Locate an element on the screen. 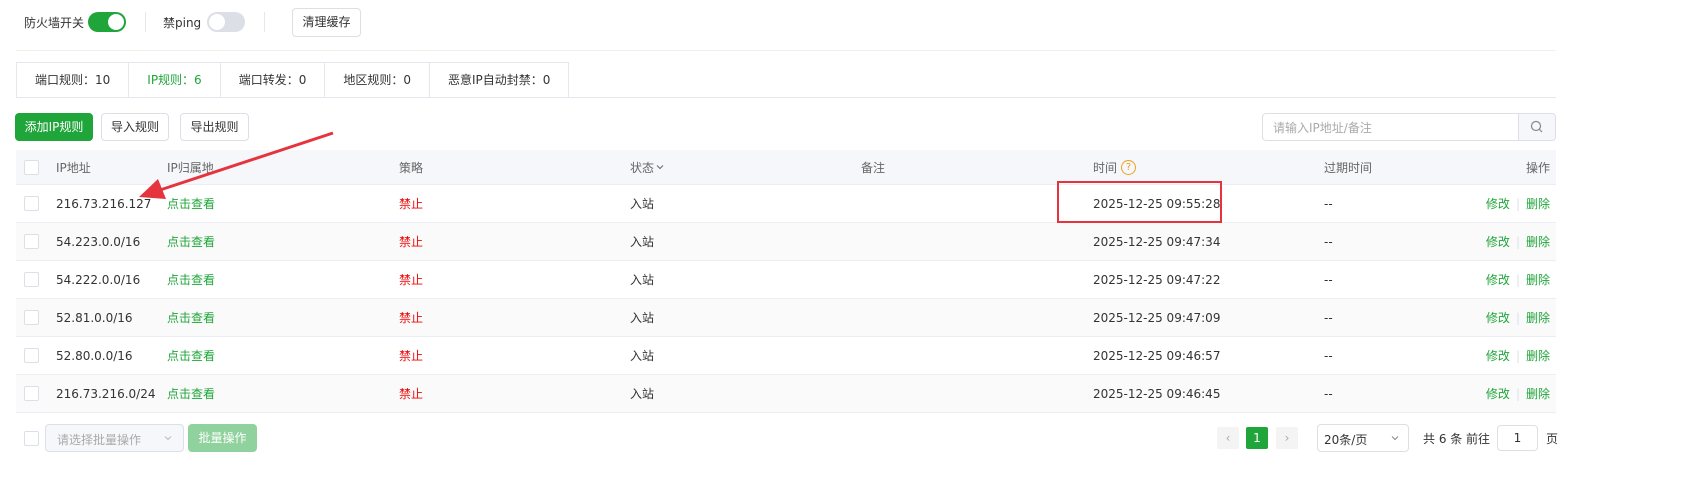  cell-time: 2025-12-25 09:47:22 is located at coordinates (1157, 279).